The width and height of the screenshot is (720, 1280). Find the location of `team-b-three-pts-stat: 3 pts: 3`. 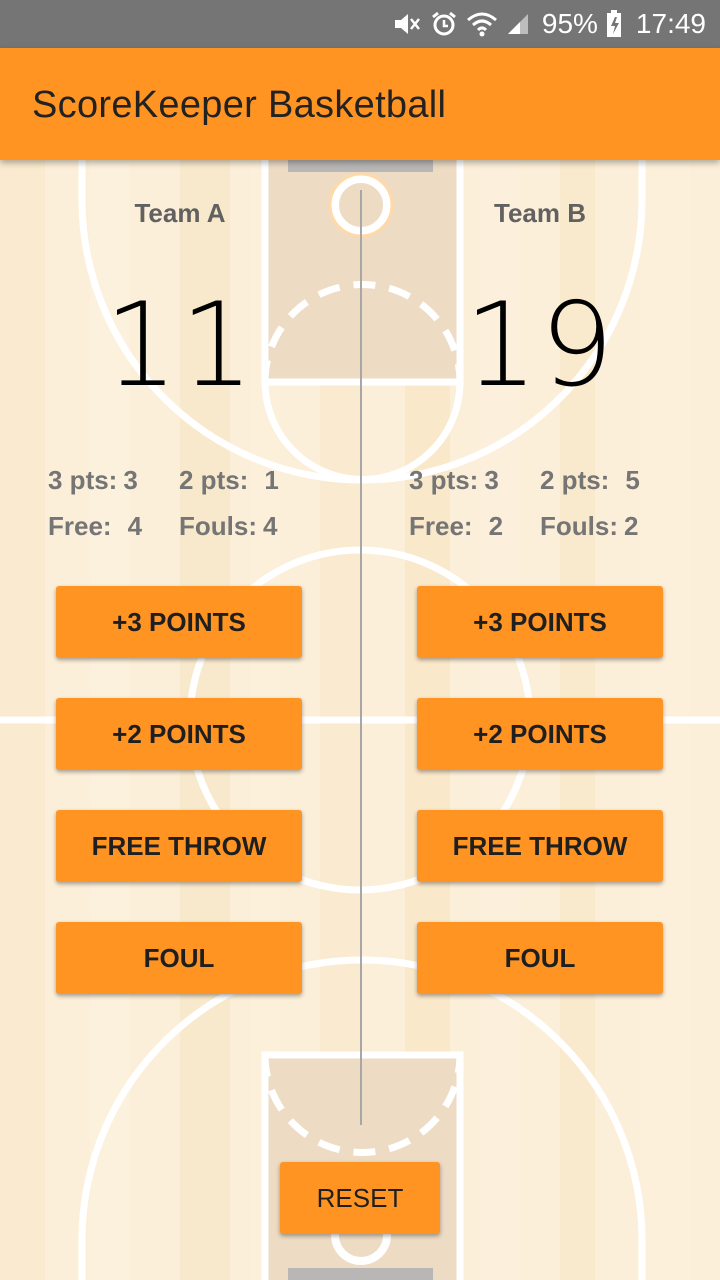

team-b-three-pts-stat: 3 pts: 3 is located at coordinates (454, 480).